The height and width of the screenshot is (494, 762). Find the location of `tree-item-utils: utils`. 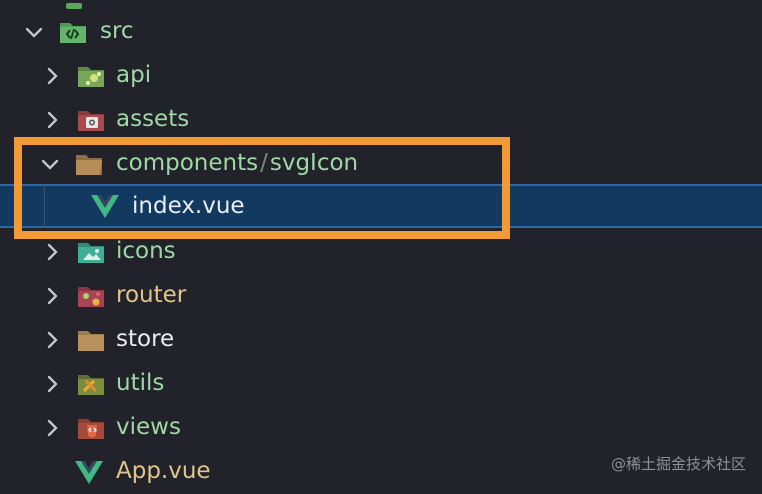

tree-item-utils: utils is located at coordinates (381, 384).